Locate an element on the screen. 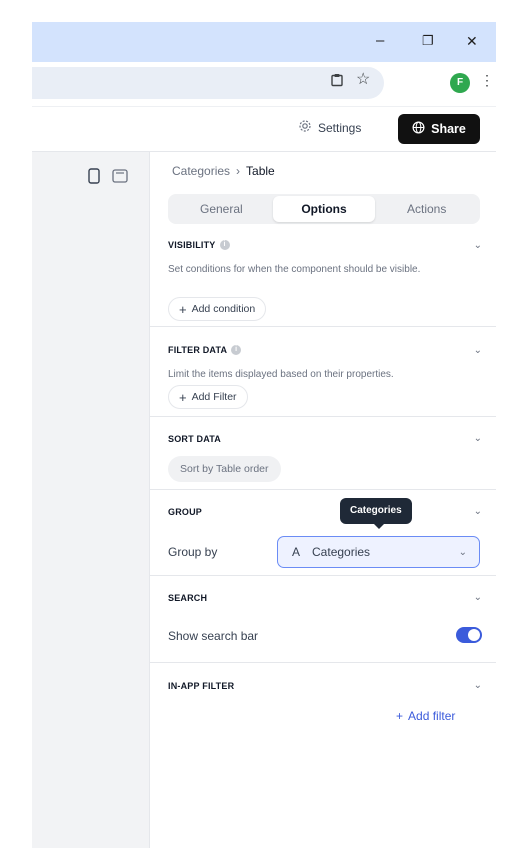 Image resolution: width=508 pixels, height=848 pixels. in-app-filter-title: IN-APP FILTER is located at coordinates (201, 686).